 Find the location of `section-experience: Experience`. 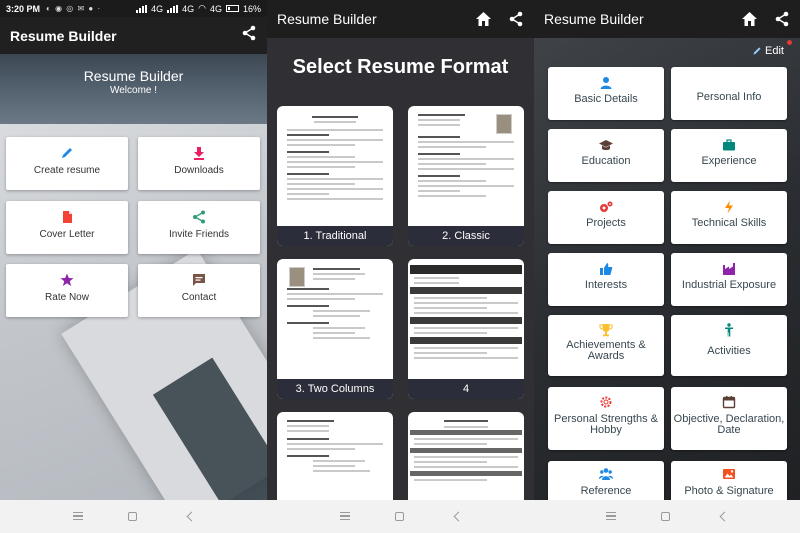

section-experience: Experience is located at coordinates (729, 155).